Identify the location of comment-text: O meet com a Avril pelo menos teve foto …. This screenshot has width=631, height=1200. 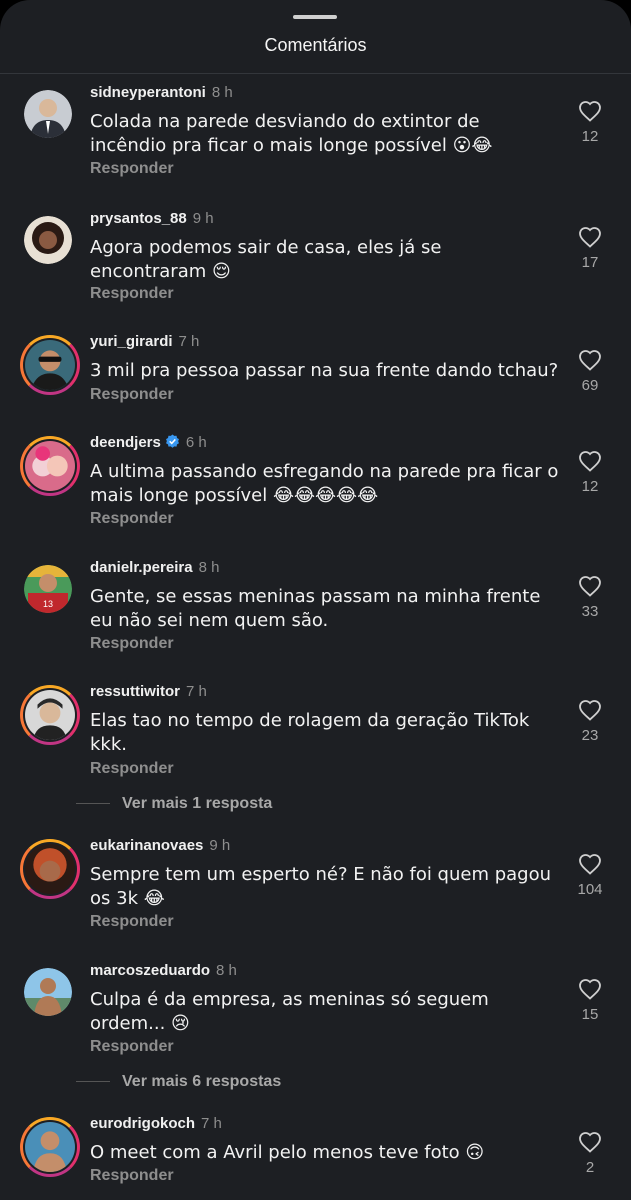
(287, 1152).